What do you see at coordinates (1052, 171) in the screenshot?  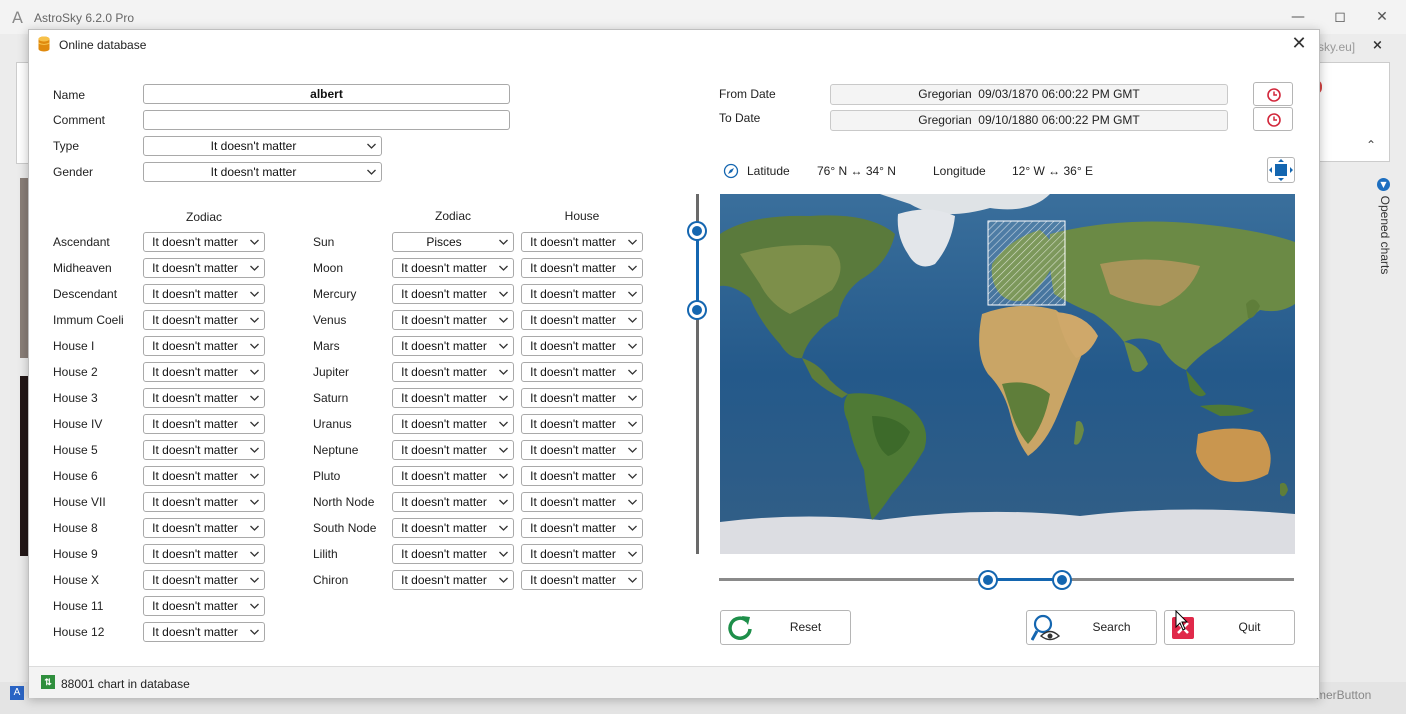 I see `longitude-range: 12° W ↔ 36° E` at bounding box center [1052, 171].